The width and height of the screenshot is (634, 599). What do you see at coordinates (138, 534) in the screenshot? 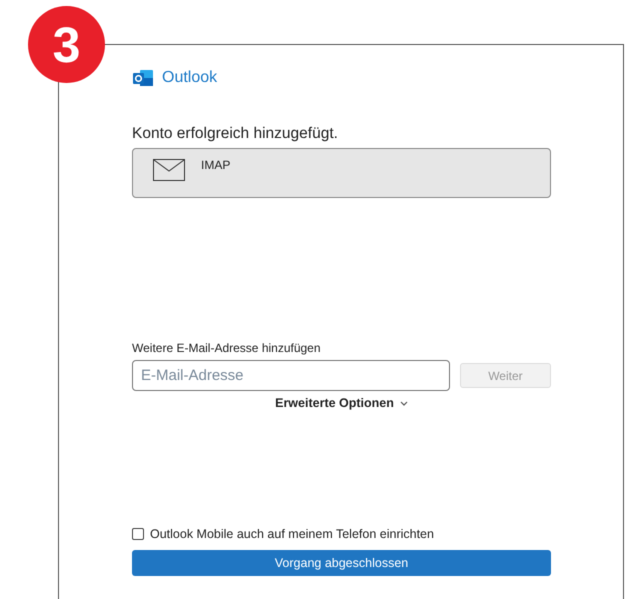
I see `checkbox` at bounding box center [138, 534].